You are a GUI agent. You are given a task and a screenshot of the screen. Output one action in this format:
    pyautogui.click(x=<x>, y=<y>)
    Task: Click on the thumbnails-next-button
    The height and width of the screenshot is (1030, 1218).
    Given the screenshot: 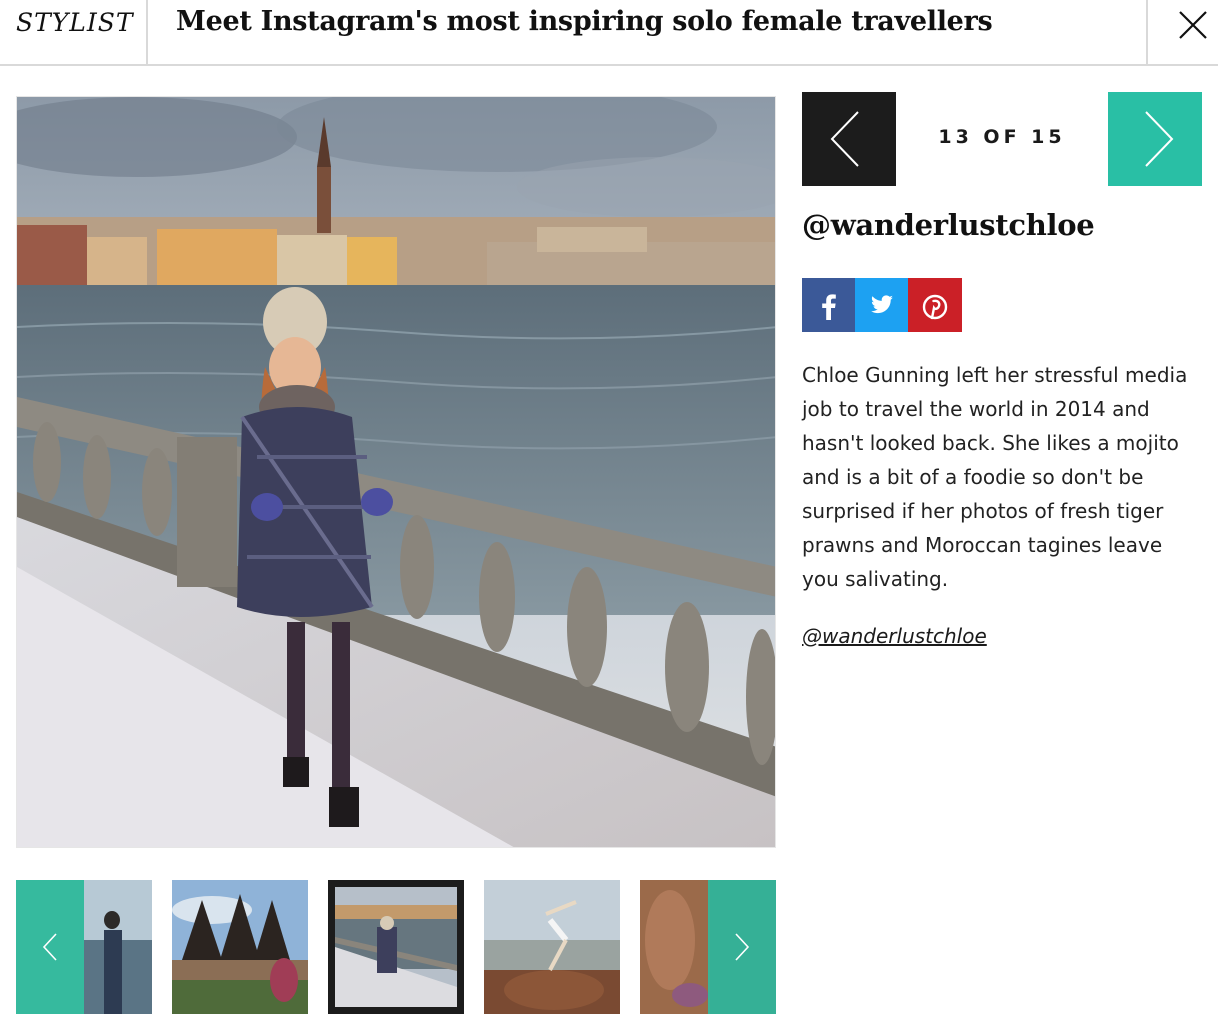 What is the action you would take?
    pyautogui.click(x=742, y=947)
    